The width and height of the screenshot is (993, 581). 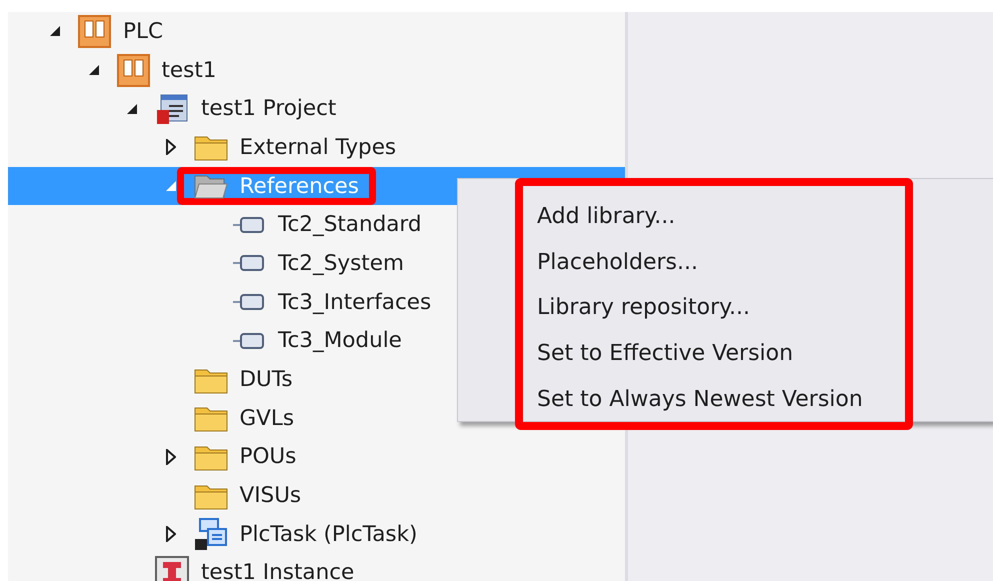 What do you see at coordinates (271, 495) in the screenshot?
I see `tree-item-label: VISUs` at bounding box center [271, 495].